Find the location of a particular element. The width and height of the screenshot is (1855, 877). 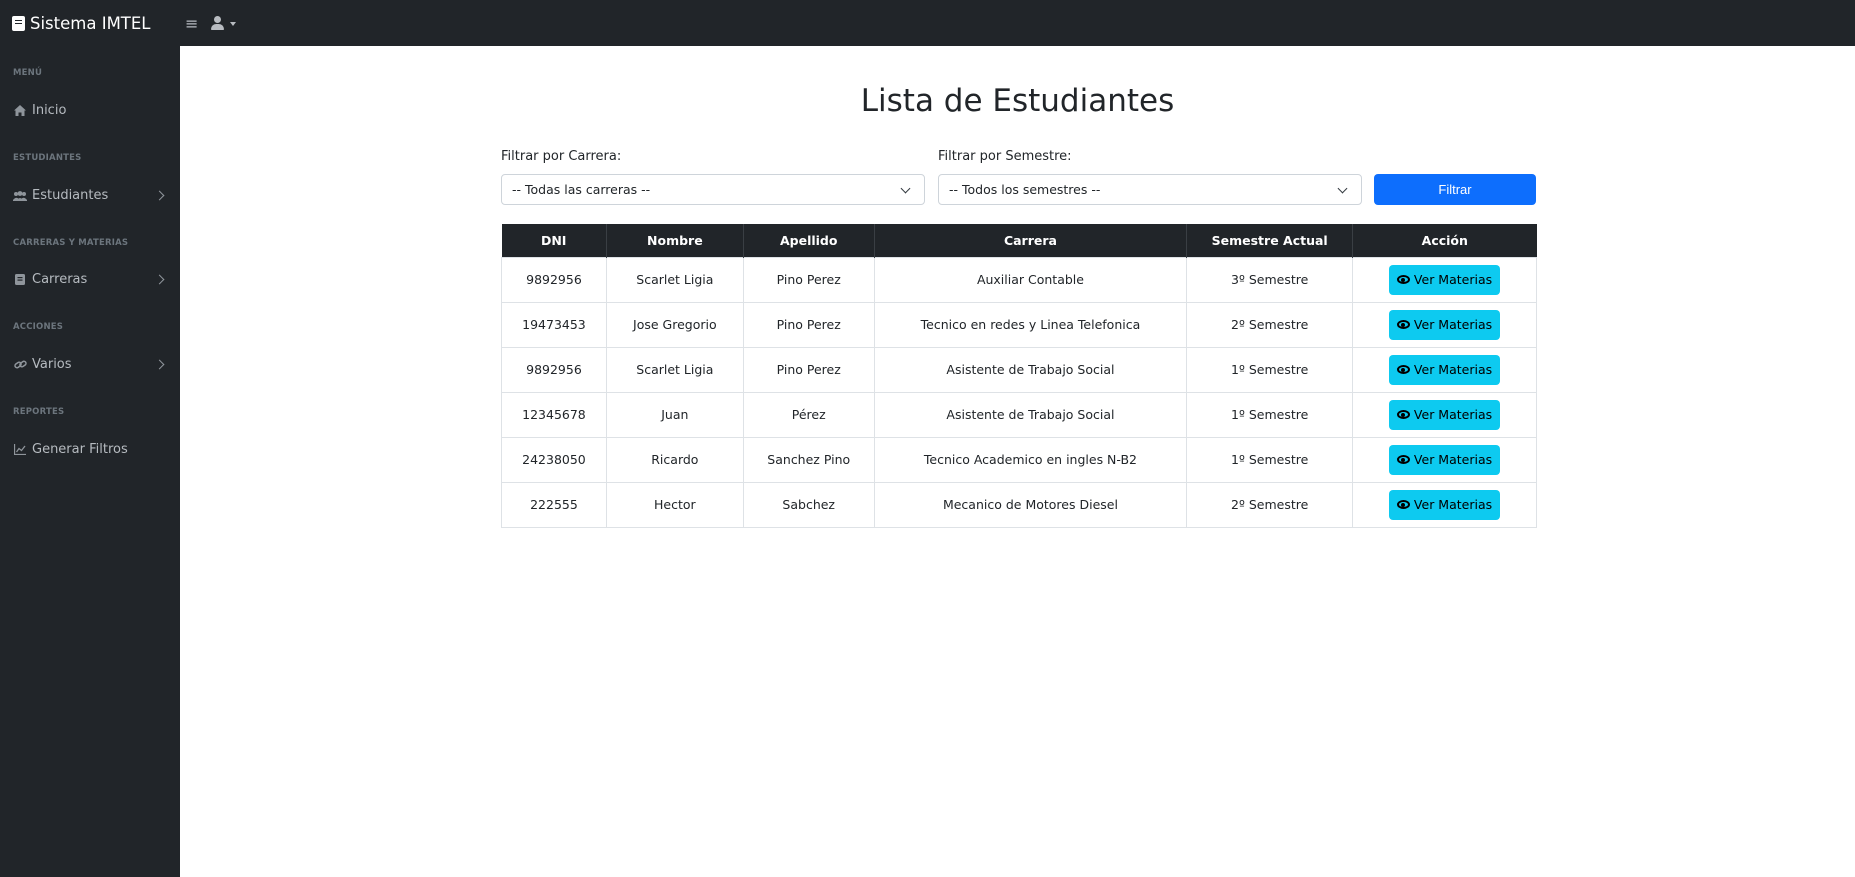

header-dni: DNI is located at coordinates (554, 240).